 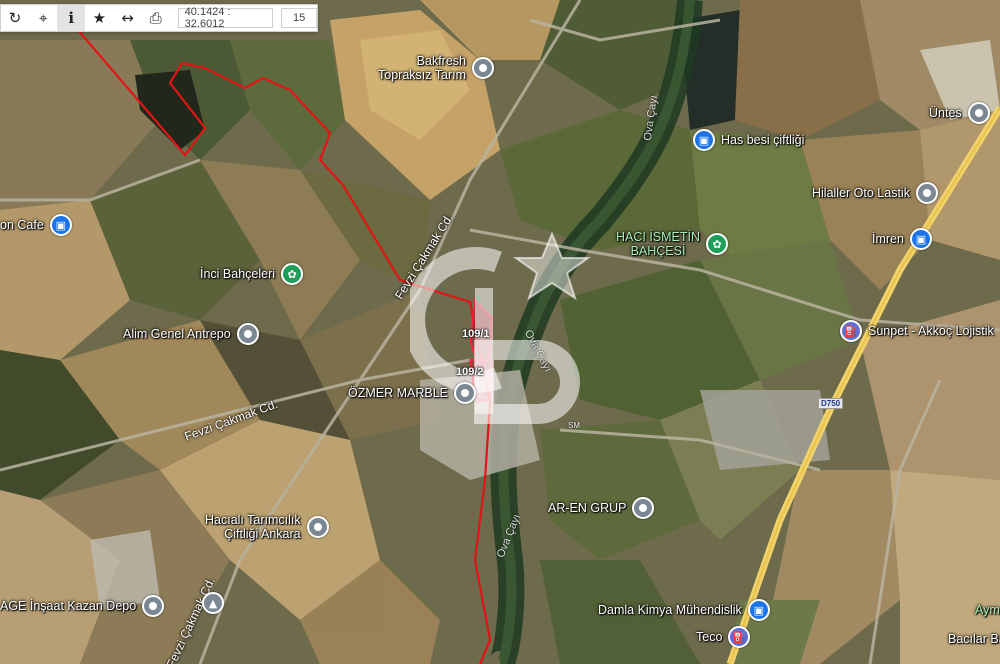 What do you see at coordinates (43, 18) in the screenshot?
I see `crosshair-icon: ⌖` at bounding box center [43, 18].